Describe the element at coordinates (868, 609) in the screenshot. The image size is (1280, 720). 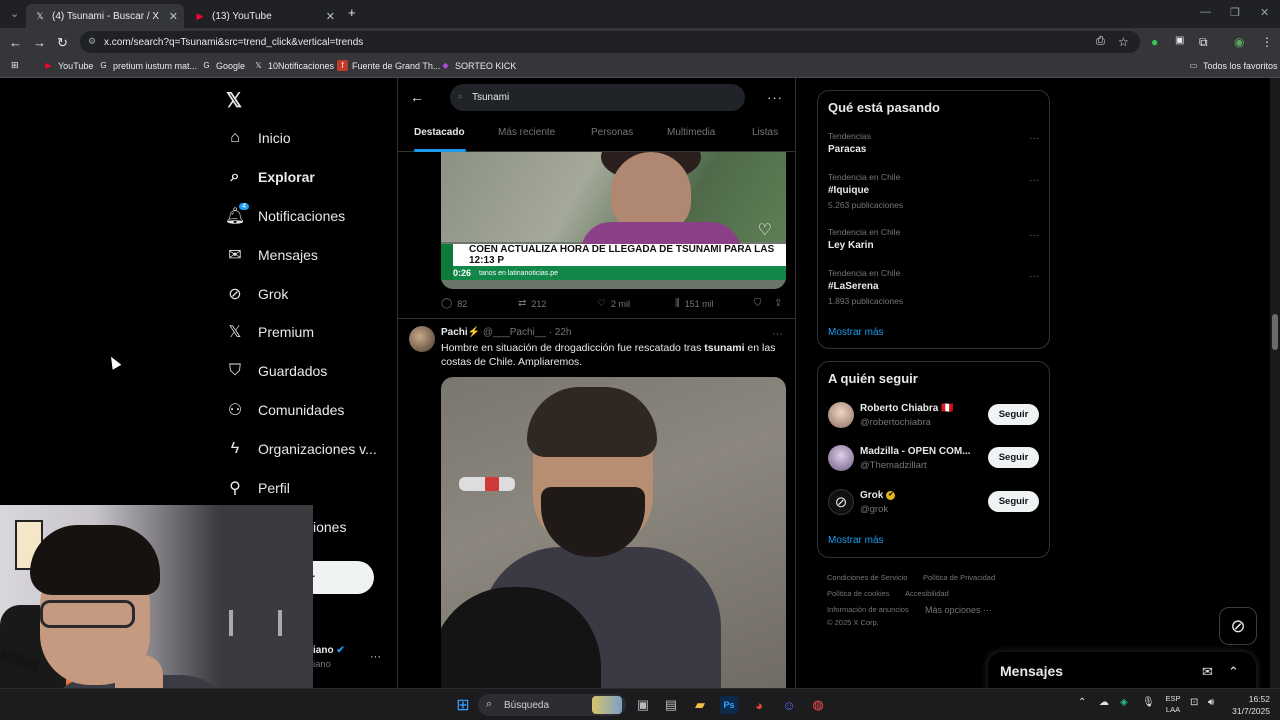
I see `footer-link: Información de anuncios` at that location.